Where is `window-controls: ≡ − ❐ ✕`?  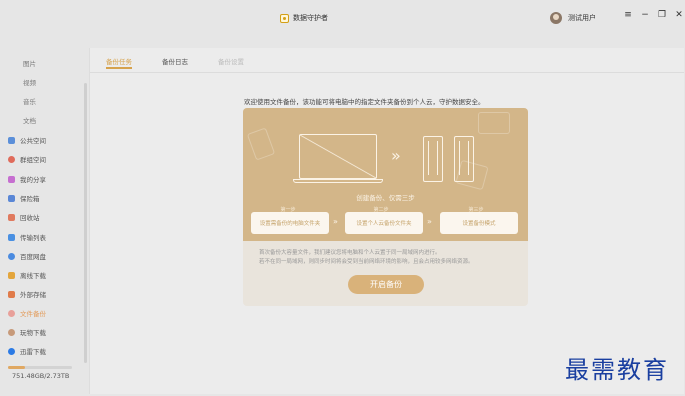 window-controls: ≡ − ❐ ✕ is located at coordinates (653, 15).